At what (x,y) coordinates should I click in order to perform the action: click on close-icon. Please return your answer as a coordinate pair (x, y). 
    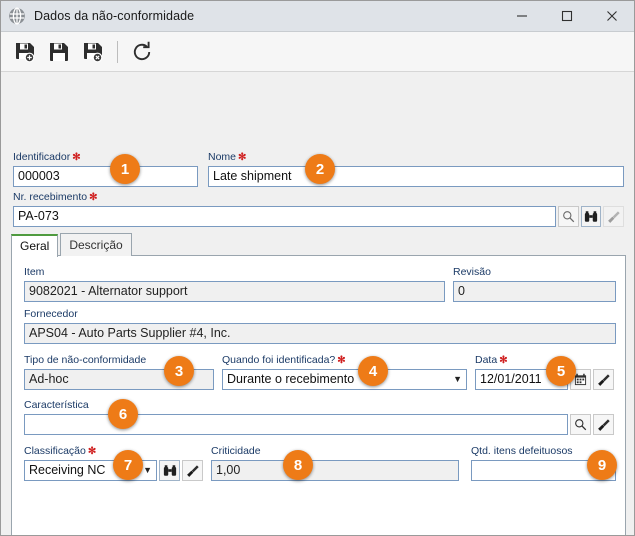
    Looking at the image, I should click on (611, 16).